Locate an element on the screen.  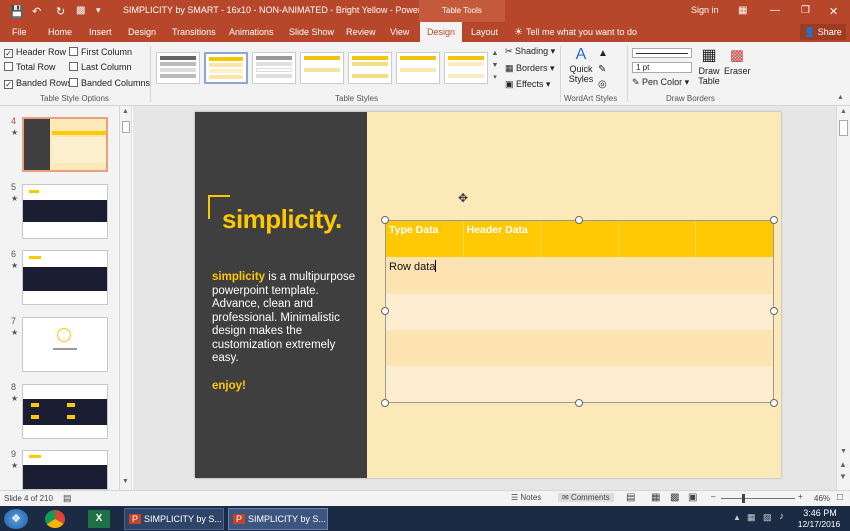
eraser-button: ▩ Eraser is located at coordinates (737, 61).